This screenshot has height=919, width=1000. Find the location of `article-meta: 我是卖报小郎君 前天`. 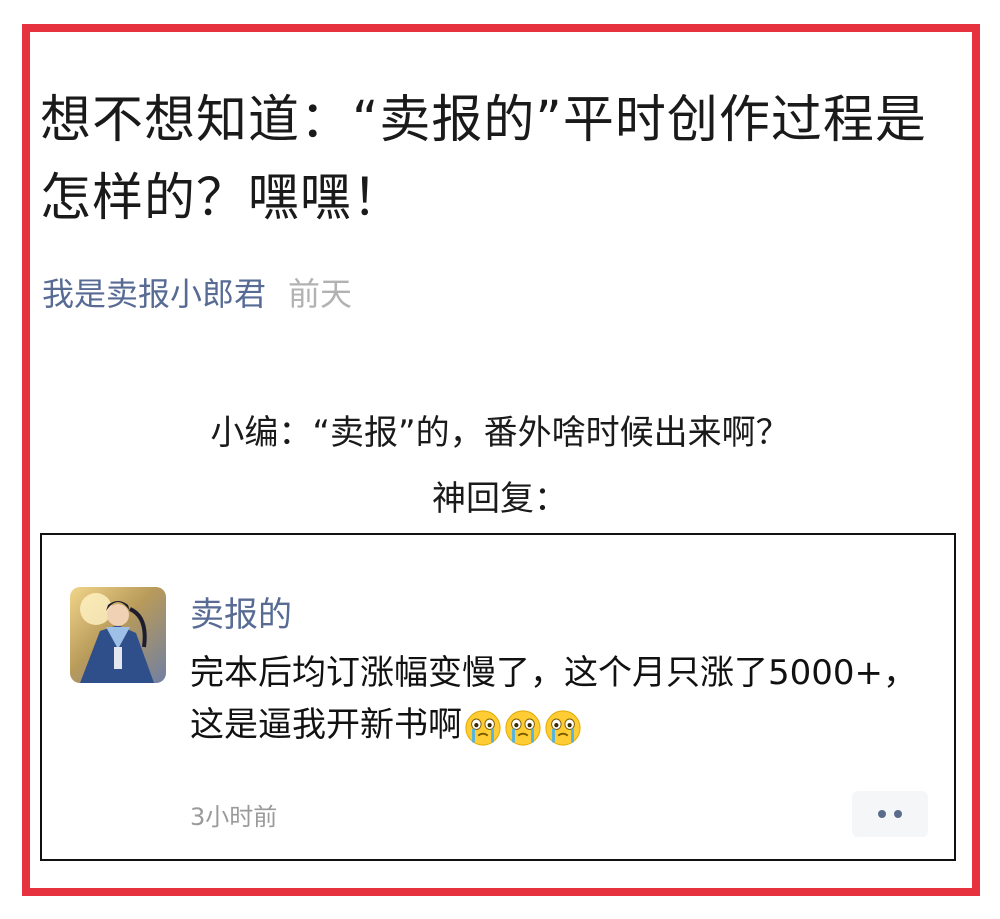

article-meta: 我是卖报小郎君 前天 is located at coordinates (197, 294).